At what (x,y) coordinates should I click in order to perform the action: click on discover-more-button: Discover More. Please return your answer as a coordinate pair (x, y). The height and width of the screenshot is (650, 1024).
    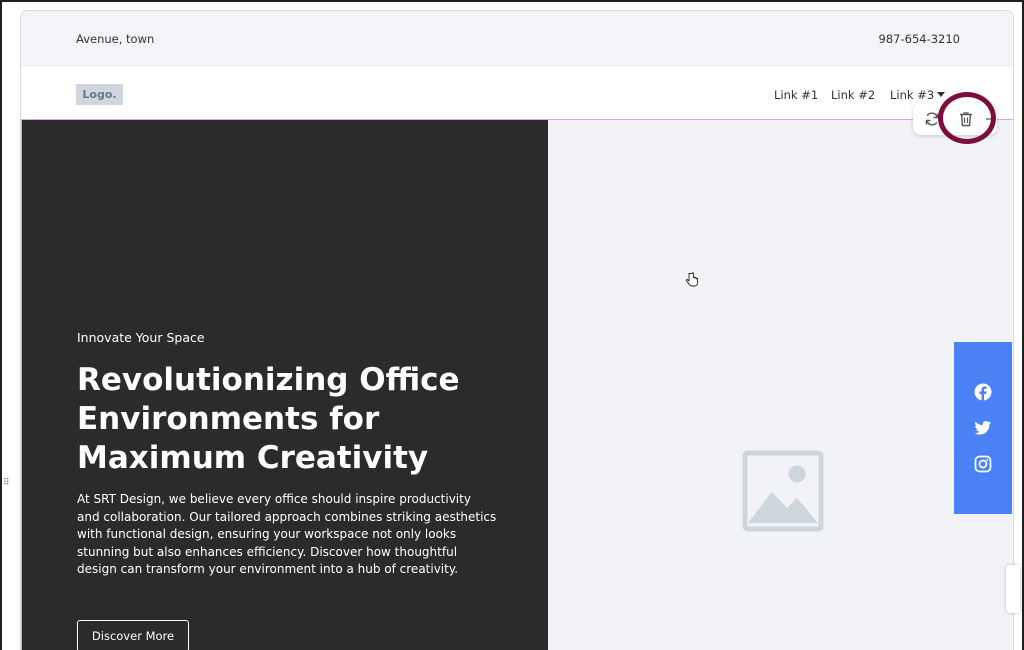
    Looking at the image, I should click on (133, 635).